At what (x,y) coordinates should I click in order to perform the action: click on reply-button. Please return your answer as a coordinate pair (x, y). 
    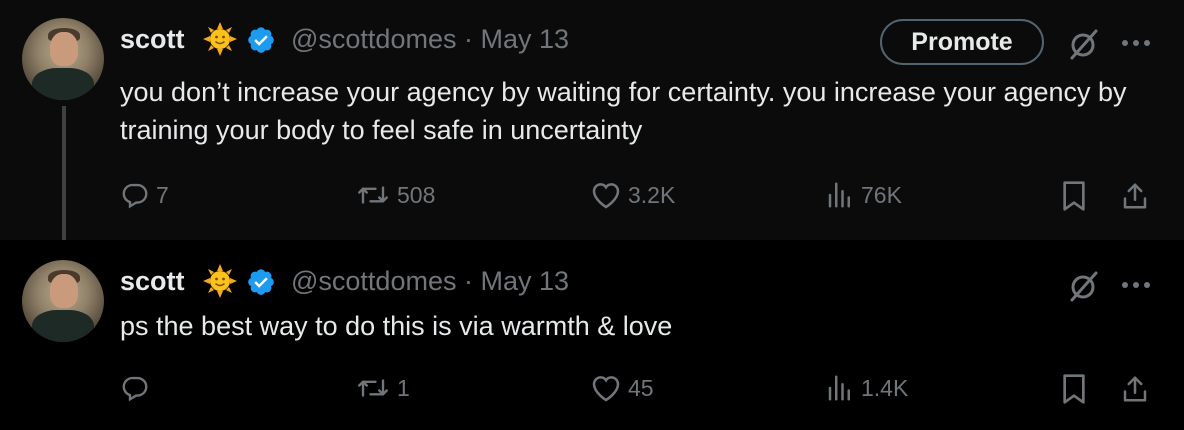
    Looking at the image, I should click on (138, 388).